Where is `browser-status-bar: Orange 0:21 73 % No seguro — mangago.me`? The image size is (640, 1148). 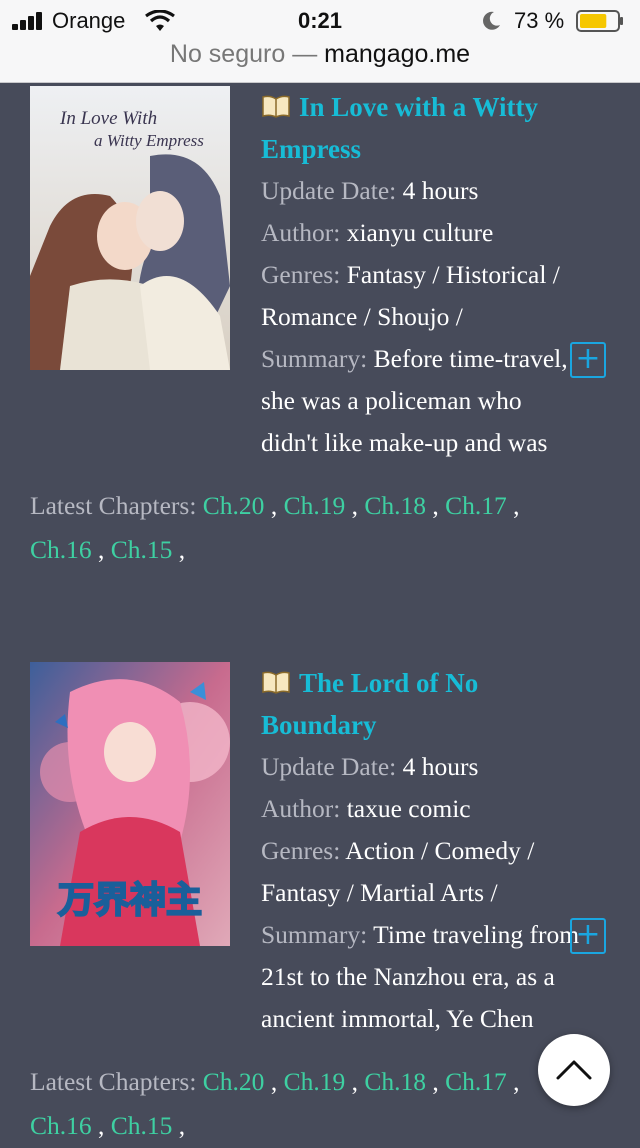
browser-status-bar: Orange 0:21 73 % No seguro — mangago.me is located at coordinates (320, 41).